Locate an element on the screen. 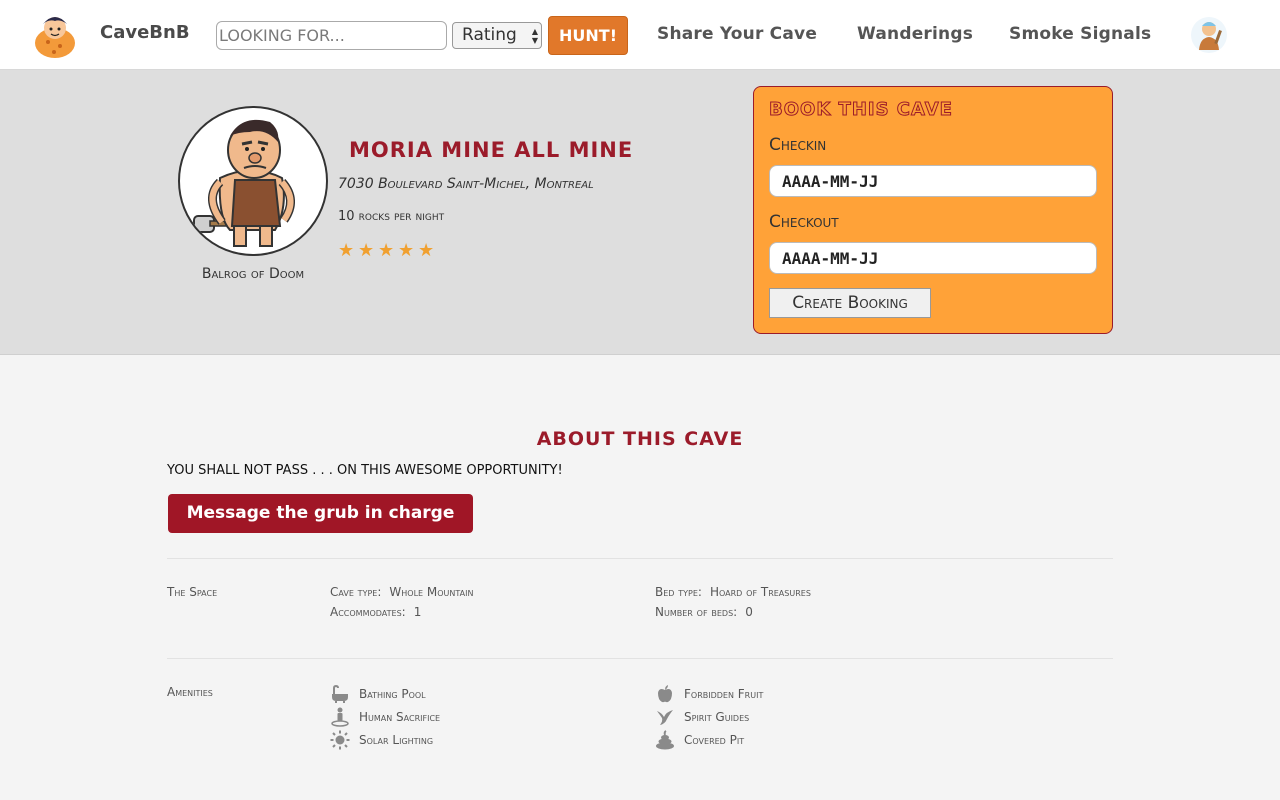 This screenshot has width=1280, height=800. sort-select: Rating ▲ ▼ is located at coordinates (497, 35).